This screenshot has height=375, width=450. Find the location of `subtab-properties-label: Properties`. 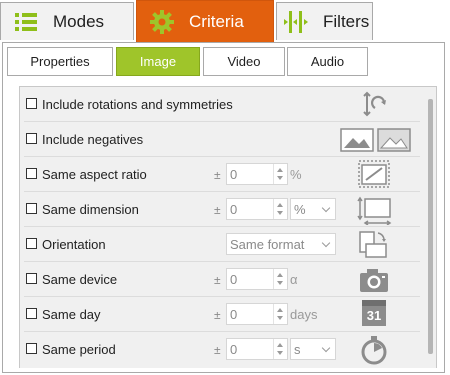

subtab-properties-label: Properties is located at coordinates (60, 61).